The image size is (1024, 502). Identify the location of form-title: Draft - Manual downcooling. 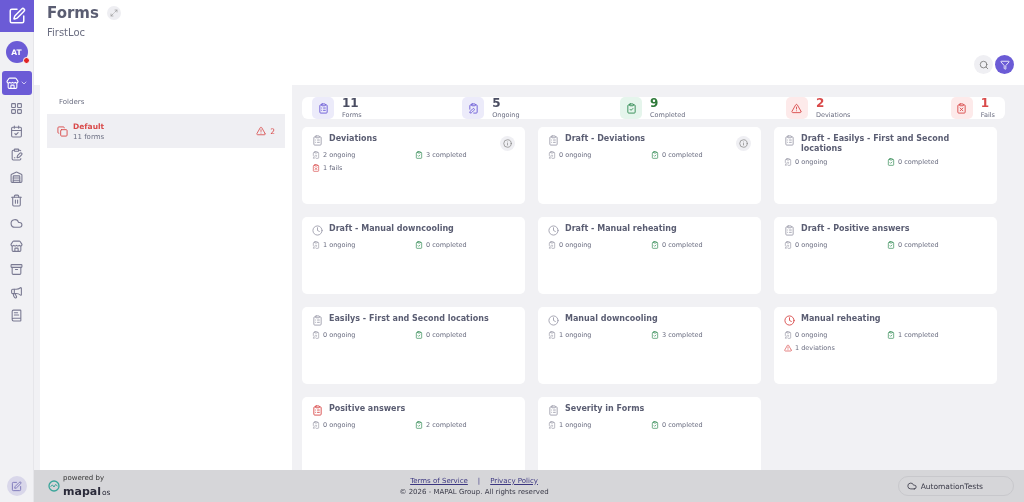
(391, 229).